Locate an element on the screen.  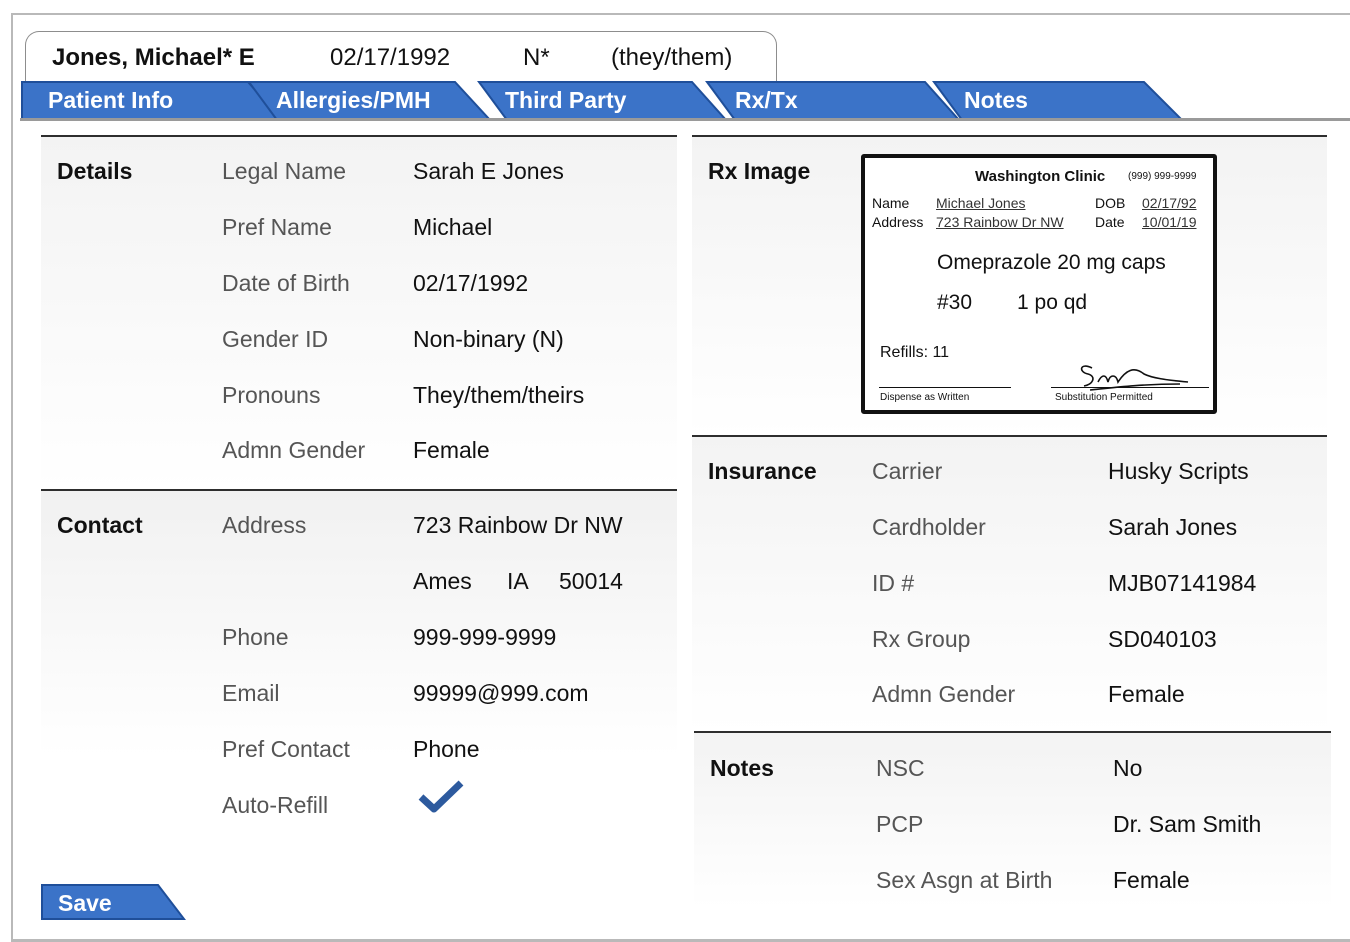
pref-name-value: Michael is located at coordinates (453, 227).